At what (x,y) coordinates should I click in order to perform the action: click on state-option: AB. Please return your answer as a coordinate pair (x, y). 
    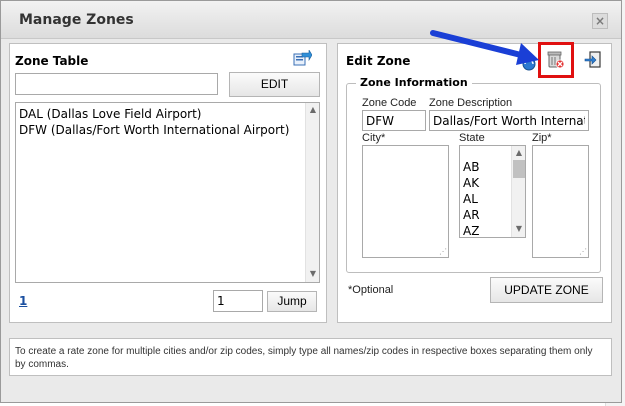
    Looking at the image, I should click on (471, 167).